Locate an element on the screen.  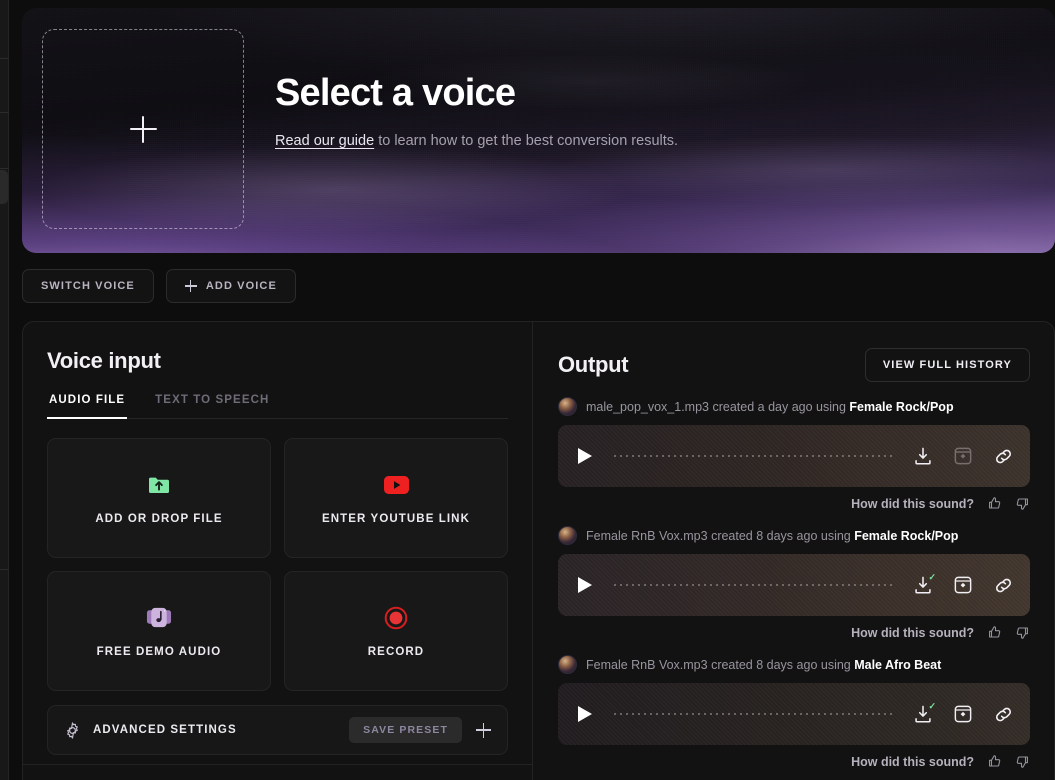
enter-youtube-link-card: ENTER YOUTUBE LINK is located at coordinates (396, 498).